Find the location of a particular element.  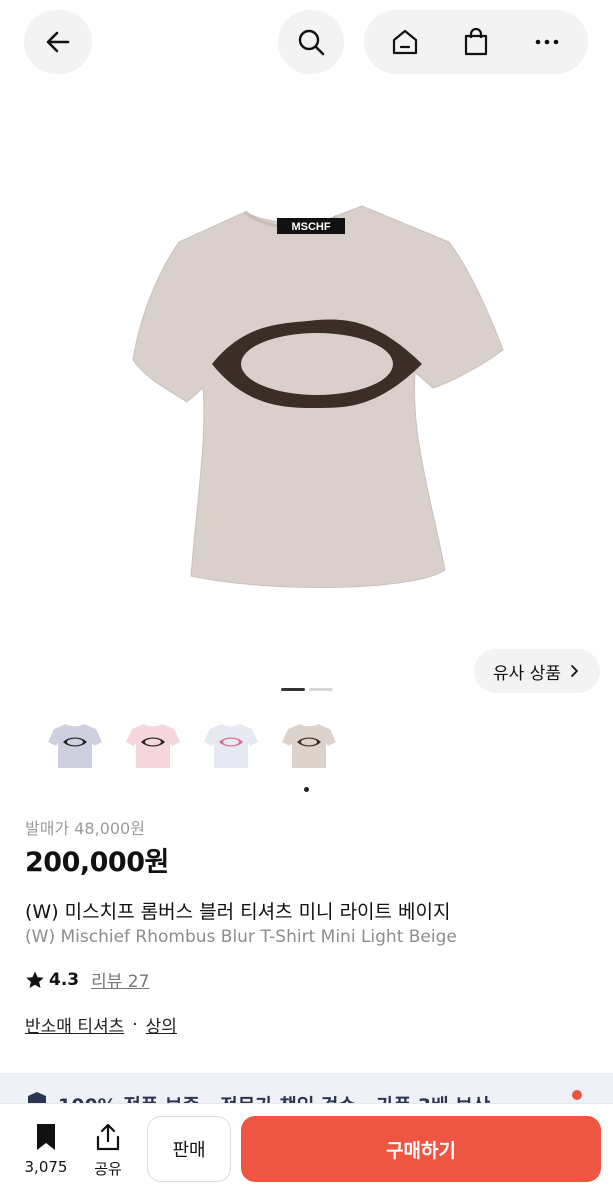

search-button is located at coordinates (311, 42).